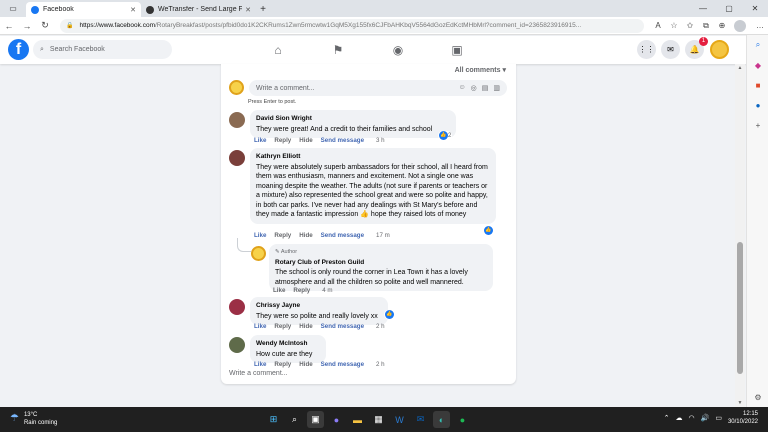 This screenshot has width=768, height=432. What do you see at coordinates (9, 26) in the screenshot?
I see `back-icon: ←` at bounding box center [9, 26].